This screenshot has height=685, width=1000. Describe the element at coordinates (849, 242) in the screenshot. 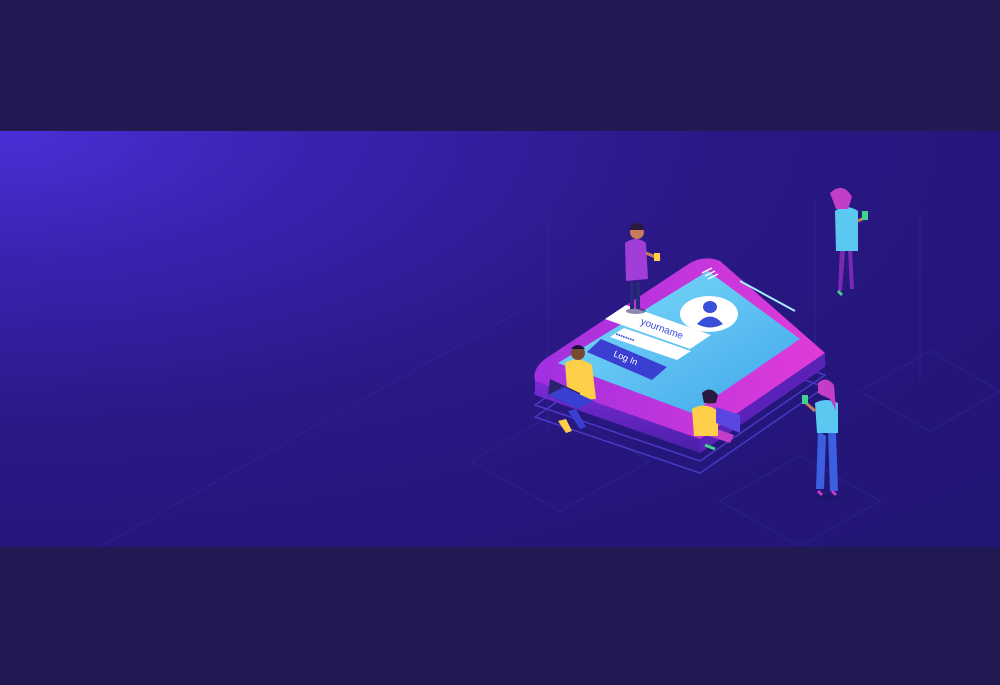

I see `person-woman-top-right` at that location.